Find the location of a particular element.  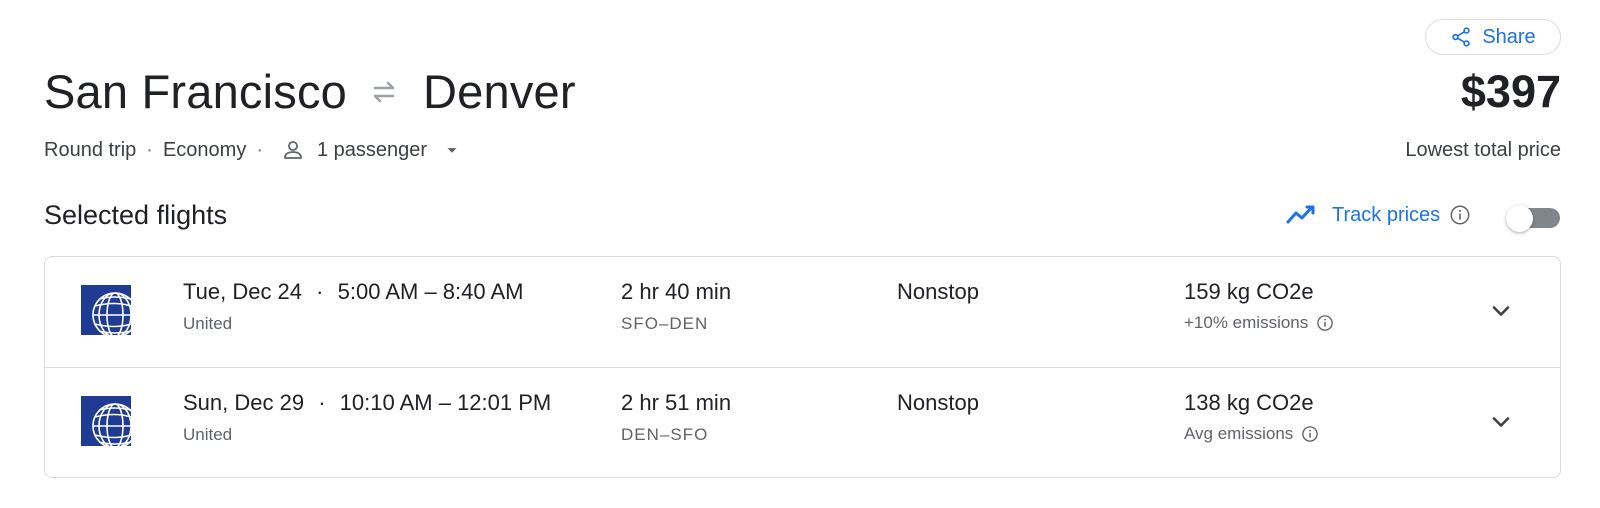

track-prices: Track prices is located at coordinates (1378, 215).